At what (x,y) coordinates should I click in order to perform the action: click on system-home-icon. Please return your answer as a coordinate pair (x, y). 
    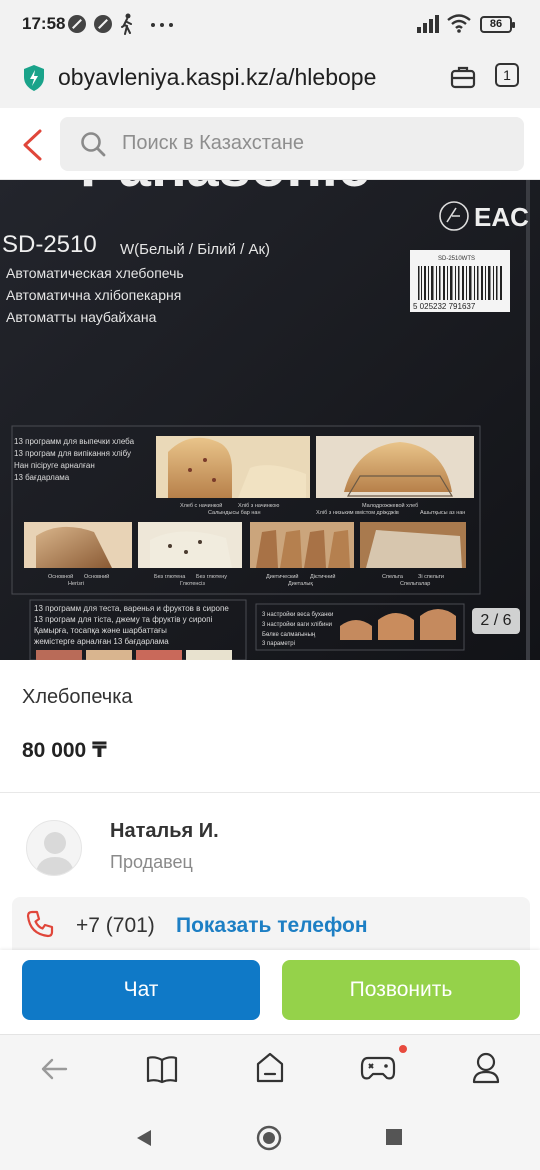
    Looking at the image, I should click on (269, 1138).